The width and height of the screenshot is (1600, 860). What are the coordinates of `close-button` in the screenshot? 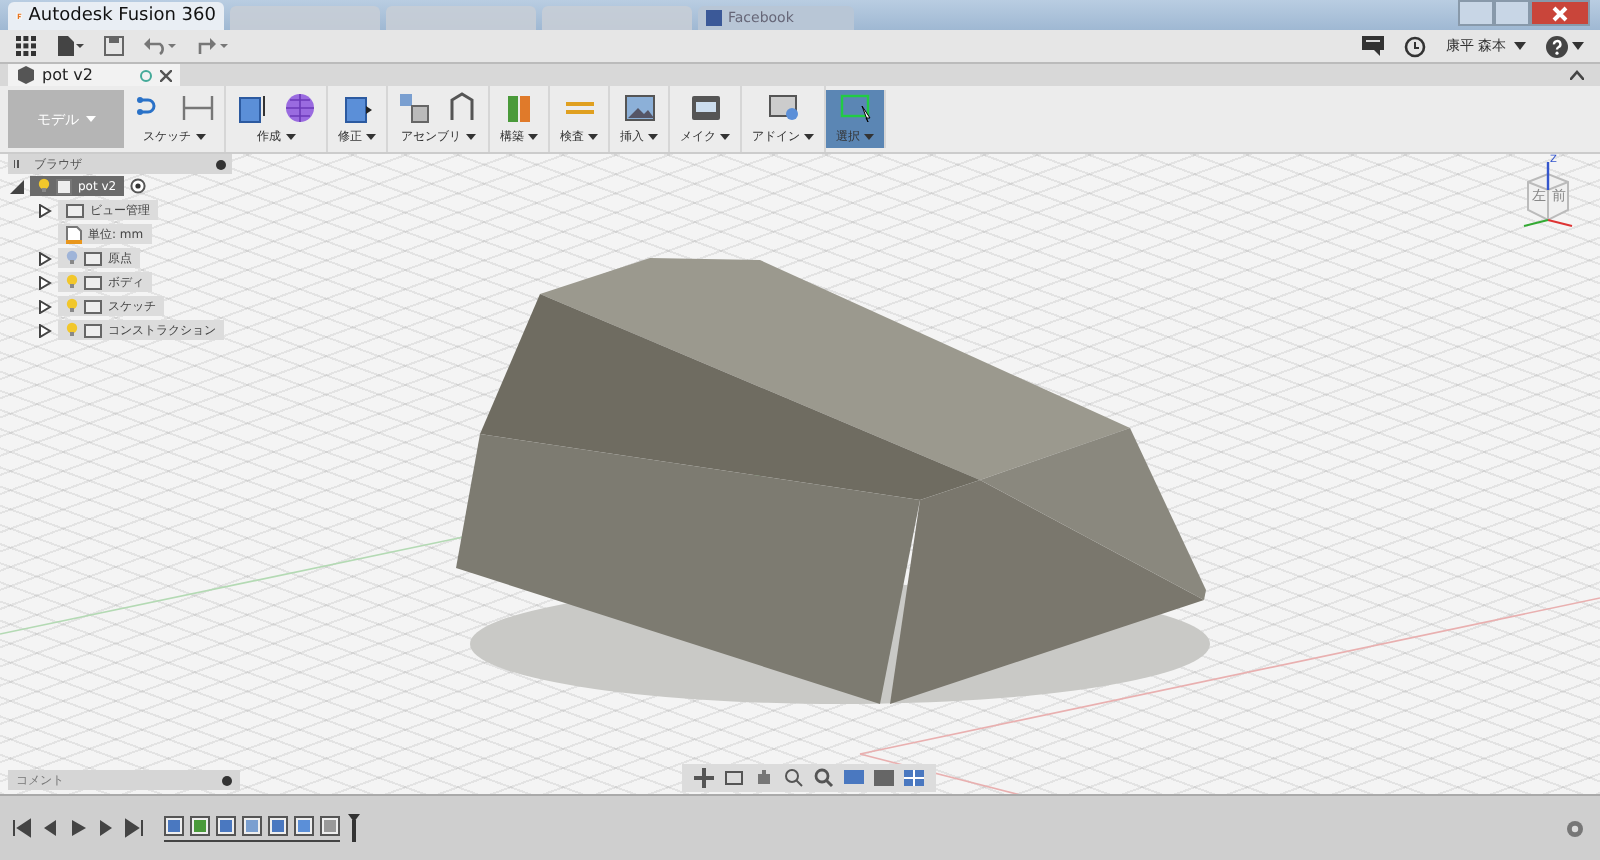 It's located at (1560, 13).